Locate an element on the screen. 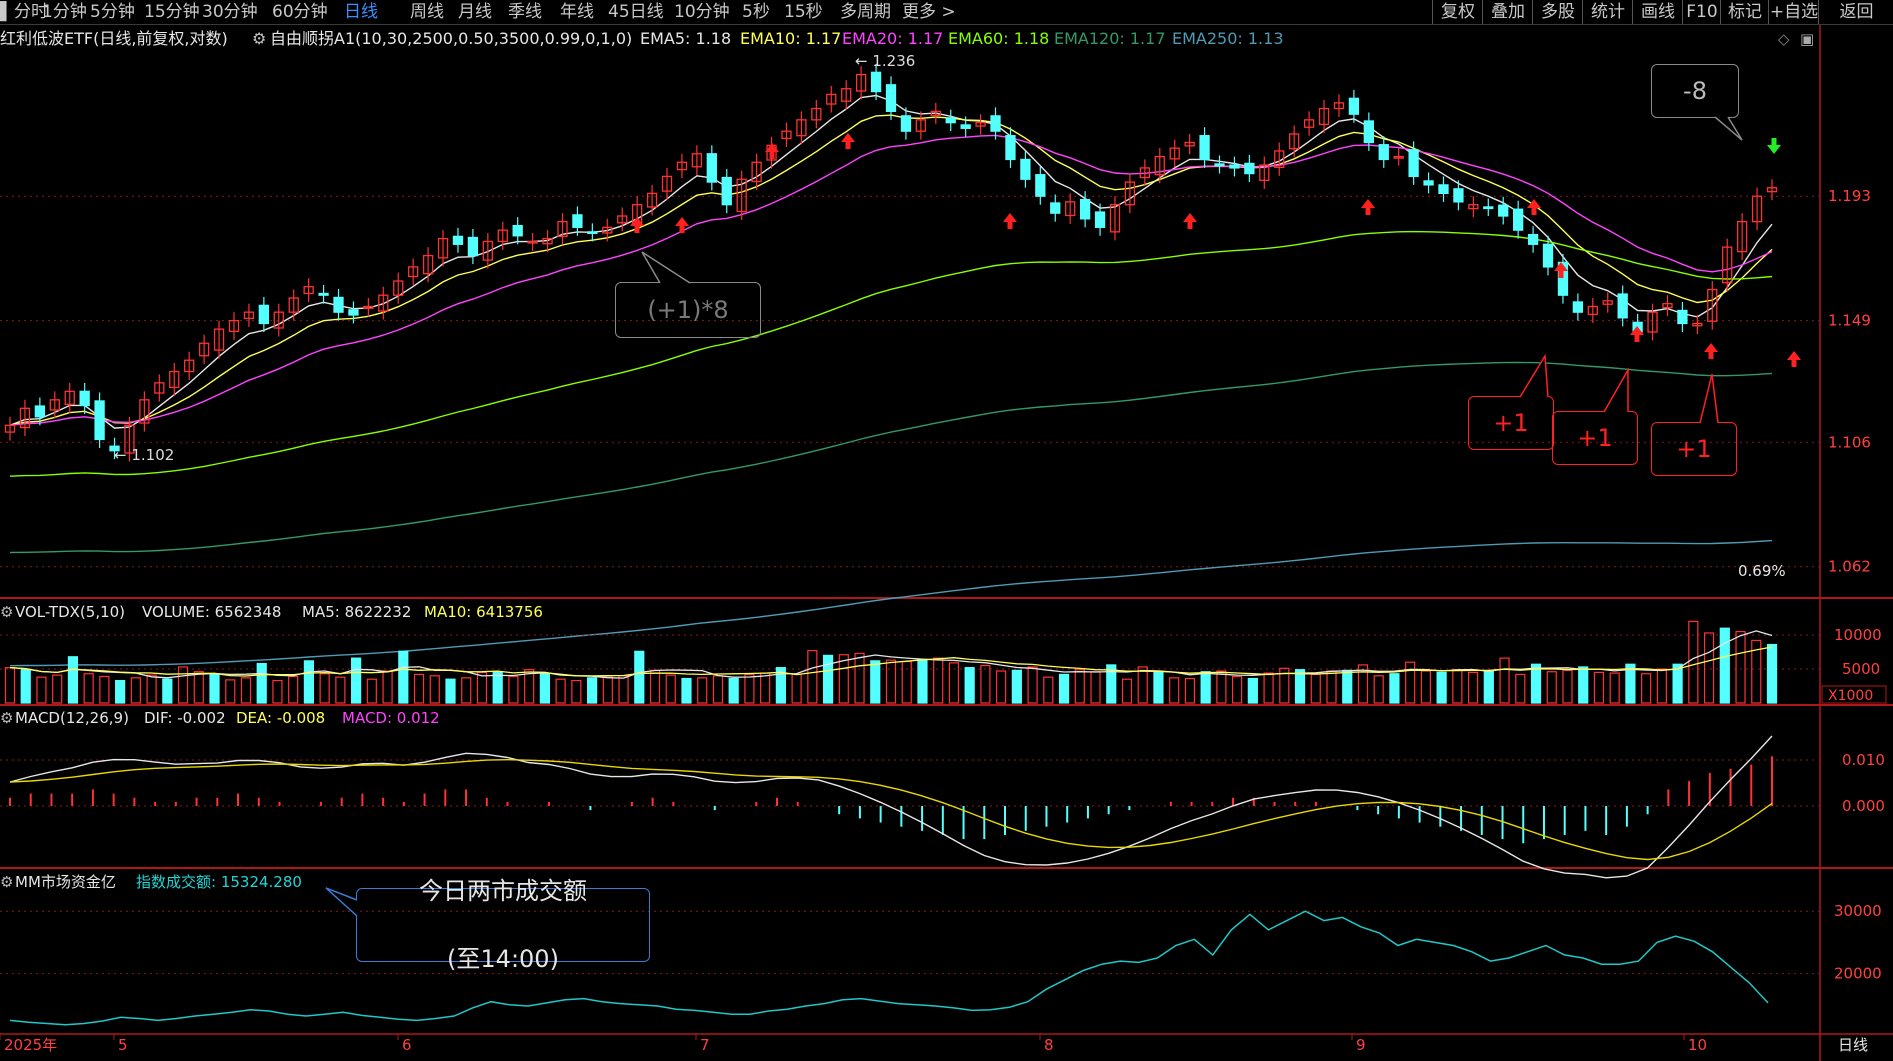  toolbar-edge-marker: ▌ is located at coordinates (7, 12).